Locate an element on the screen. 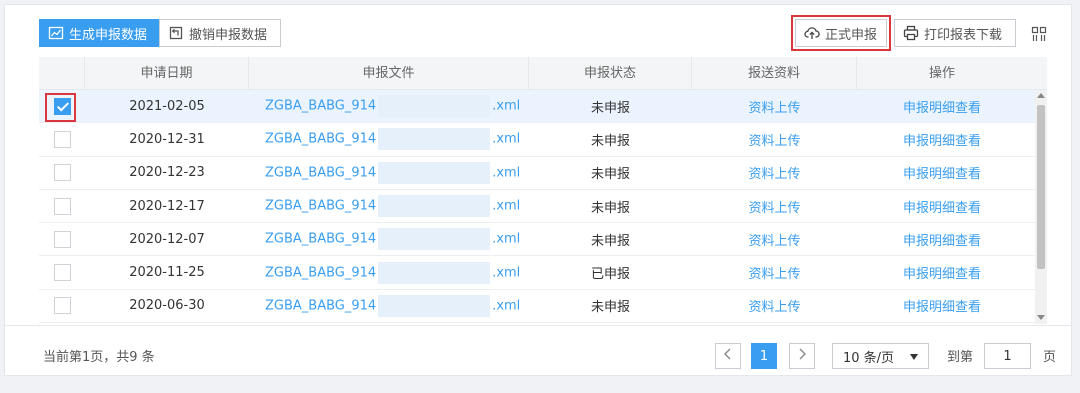  undo-icon is located at coordinates (176, 33).